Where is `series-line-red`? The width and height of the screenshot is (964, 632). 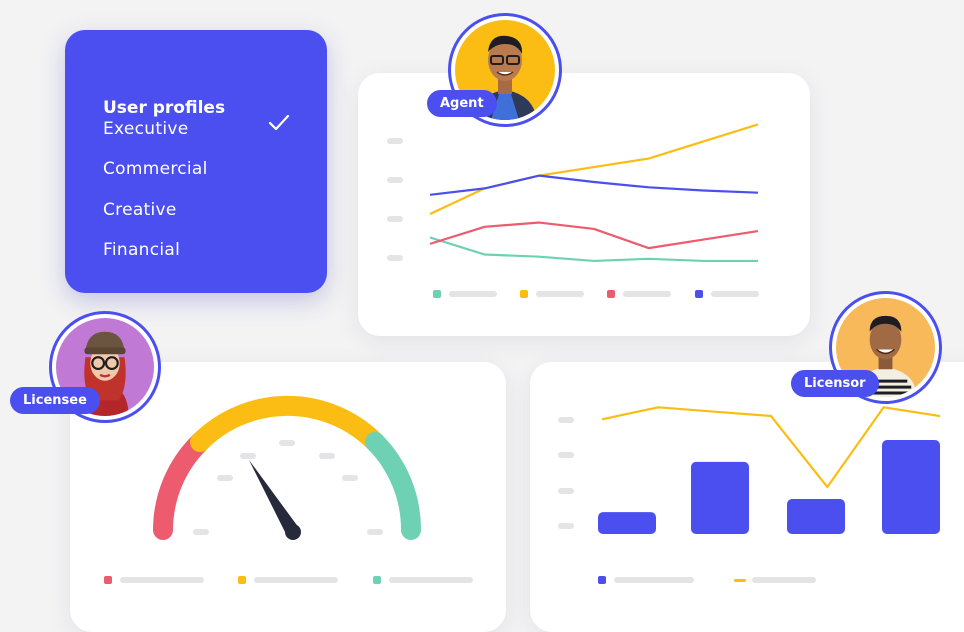
series-line-red is located at coordinates (594, 235).